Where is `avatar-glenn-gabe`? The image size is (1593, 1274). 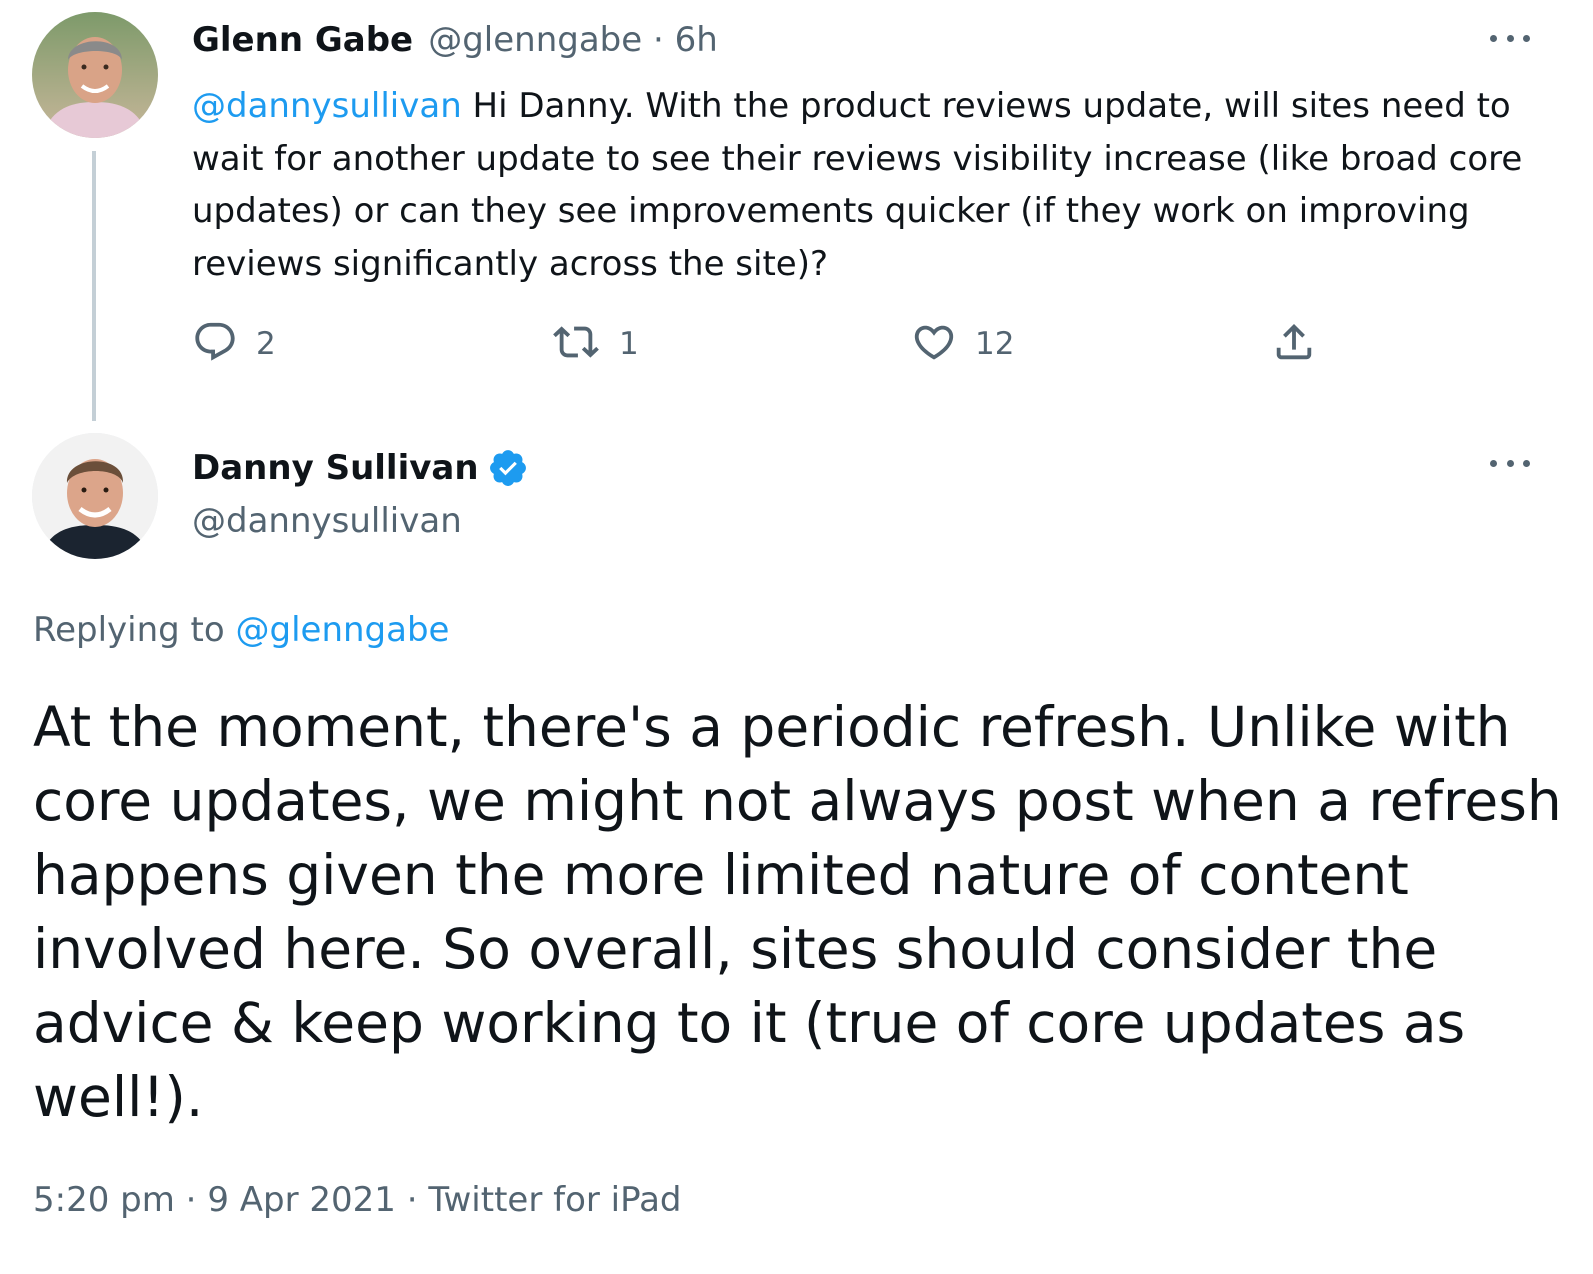
avatar-glenn-gabe is located at coordinates (95, 75).